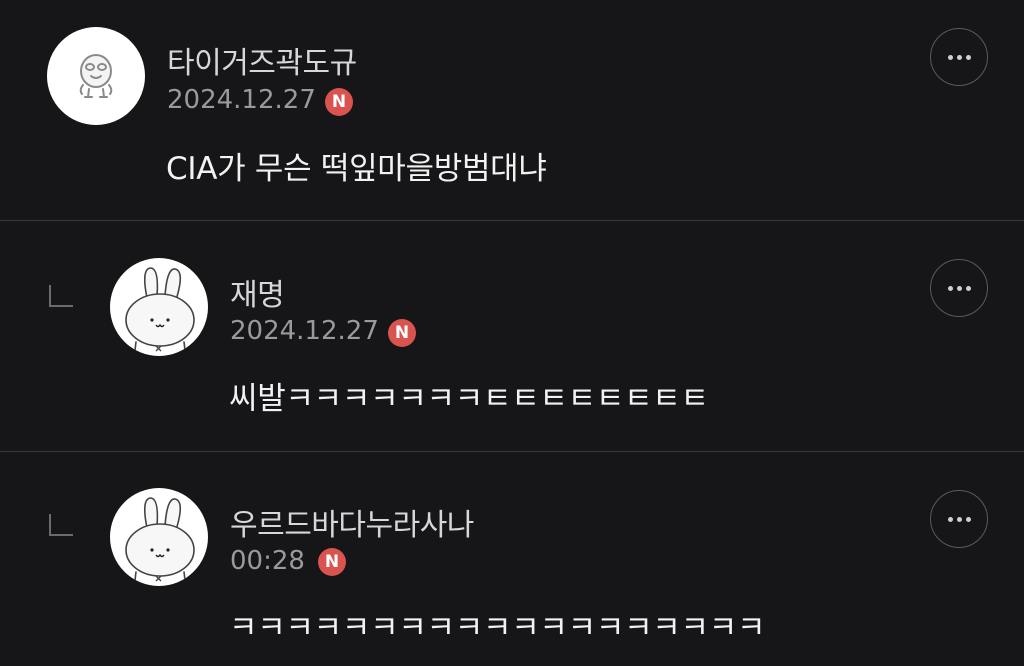 This screenshot has height=666, width=1024. What do you see at coordinates (352, 522) in the screenshot?
I see `comment-author: 우르드바다누라사나` at bounding box center [352, 522].